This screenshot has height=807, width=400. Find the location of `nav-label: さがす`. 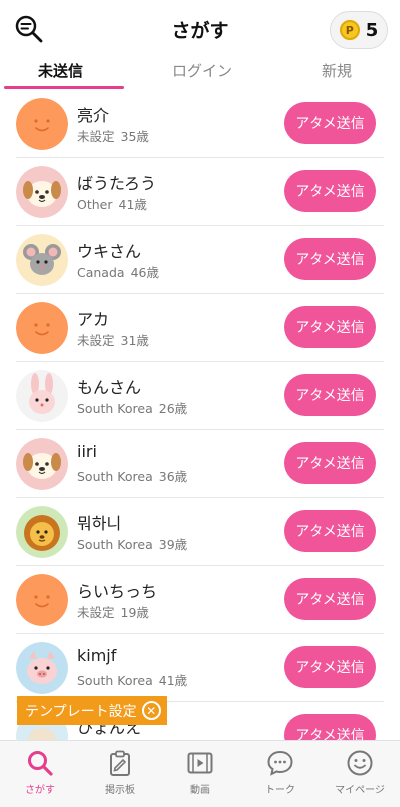

nav-label: さがす is located at coordinates (40, 790).